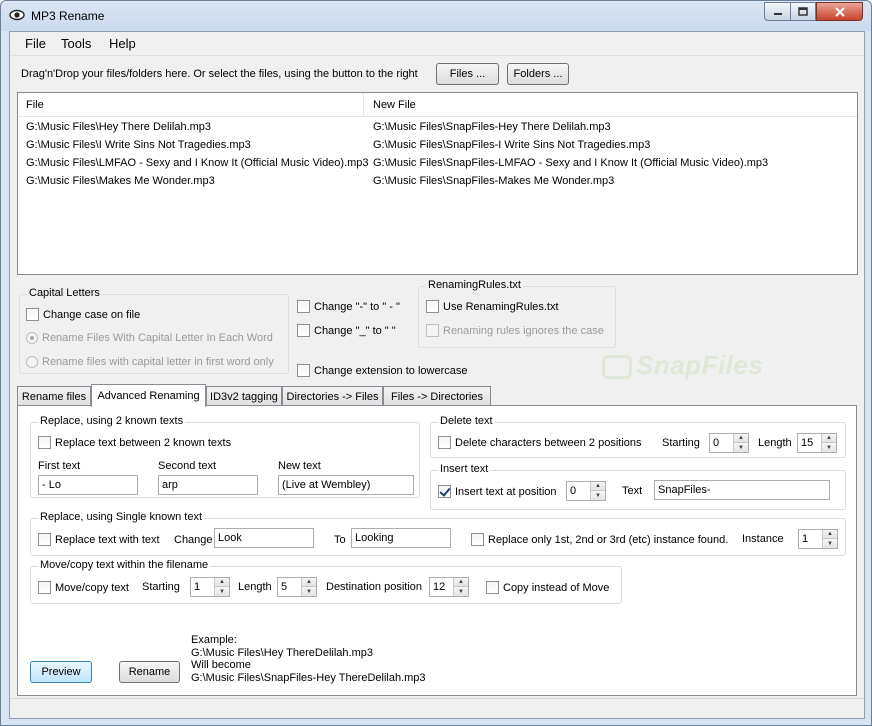 Image resolution: width=872 pixels, height=726 pixels. I want to click on to-input: Looking, so click(401, 538).